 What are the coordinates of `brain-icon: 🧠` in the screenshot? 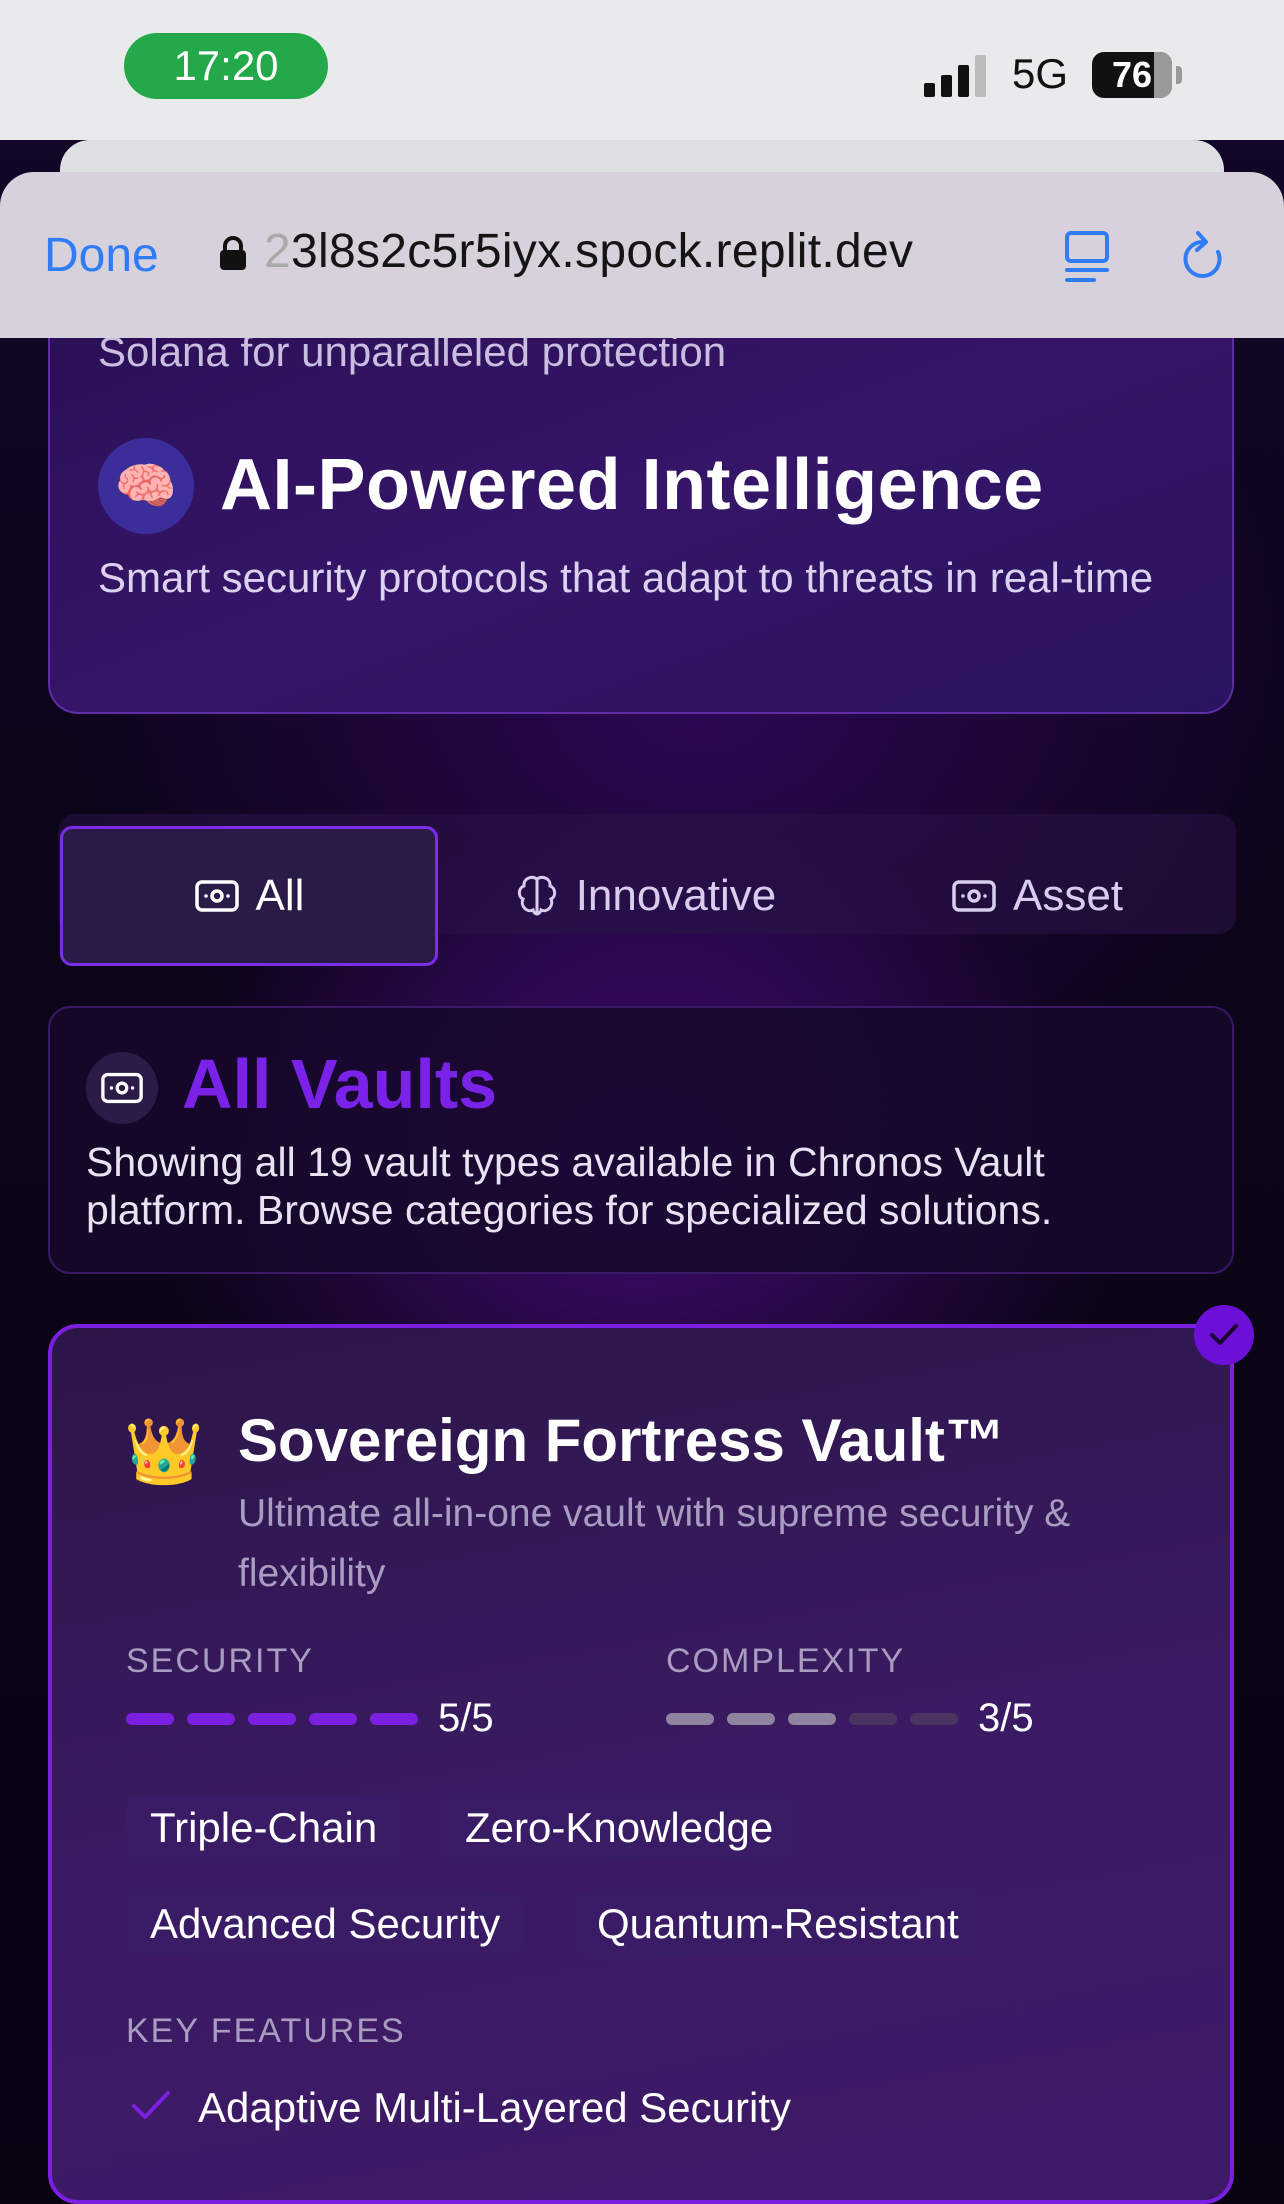 It's located at (146, 486).